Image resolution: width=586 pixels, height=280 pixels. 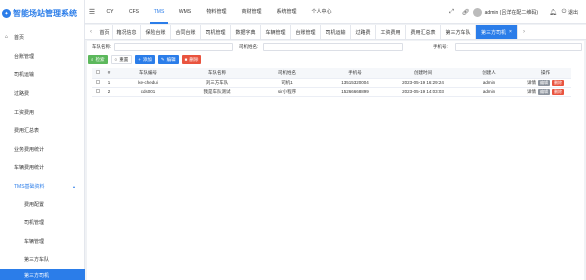 I want to click on tabs-scroll-left-icon: ‹, so click(x=91, y=32).